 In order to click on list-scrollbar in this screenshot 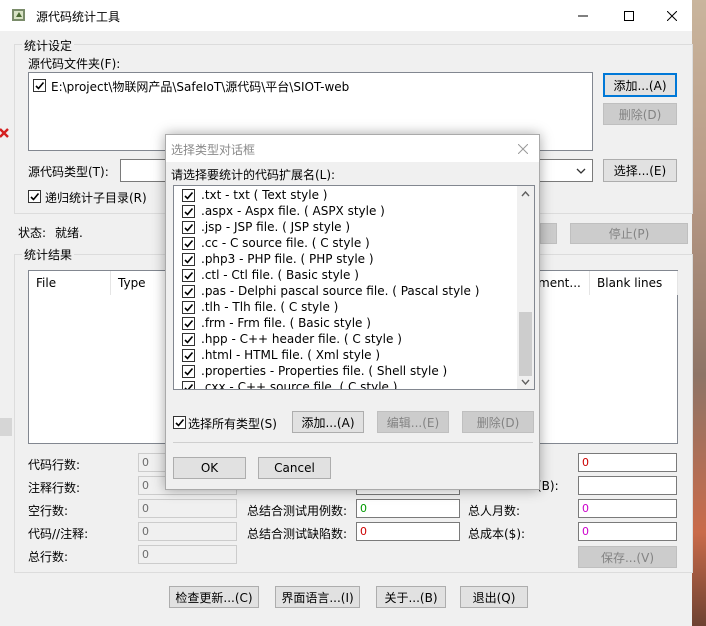, I will do `click(525, 287)`.